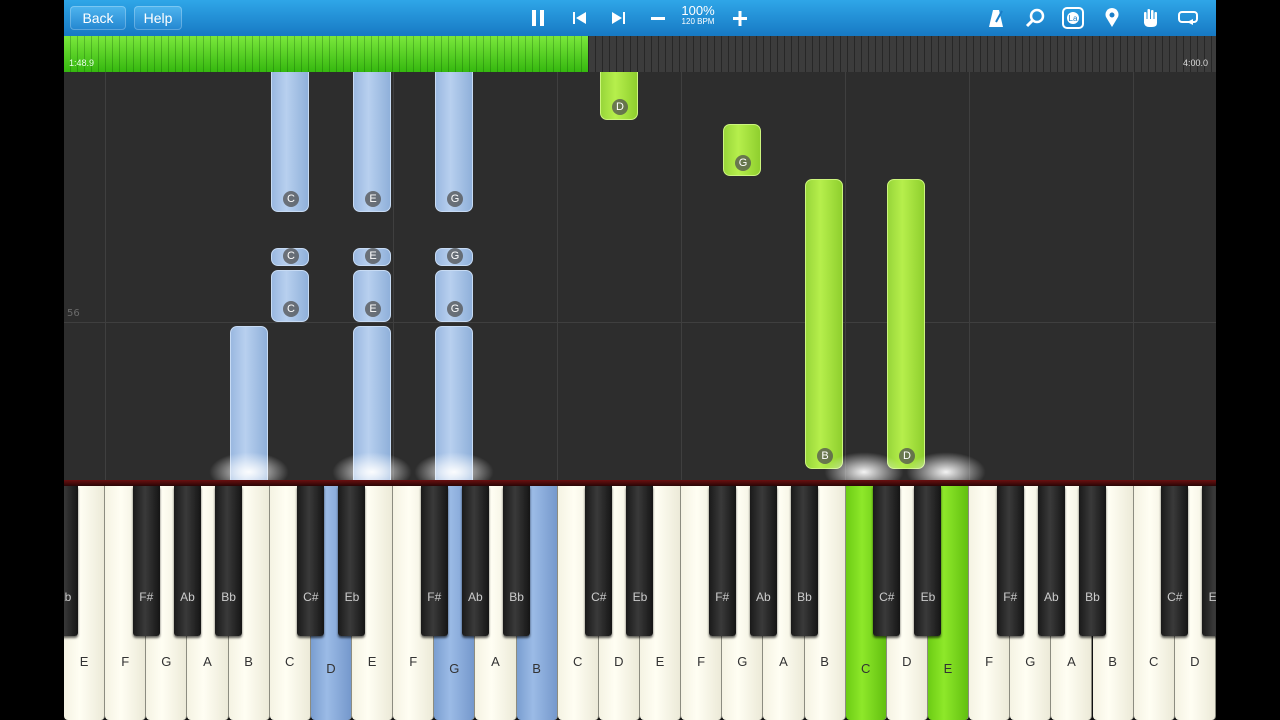  I want to click on skip-forward-button, so click(618, 18).